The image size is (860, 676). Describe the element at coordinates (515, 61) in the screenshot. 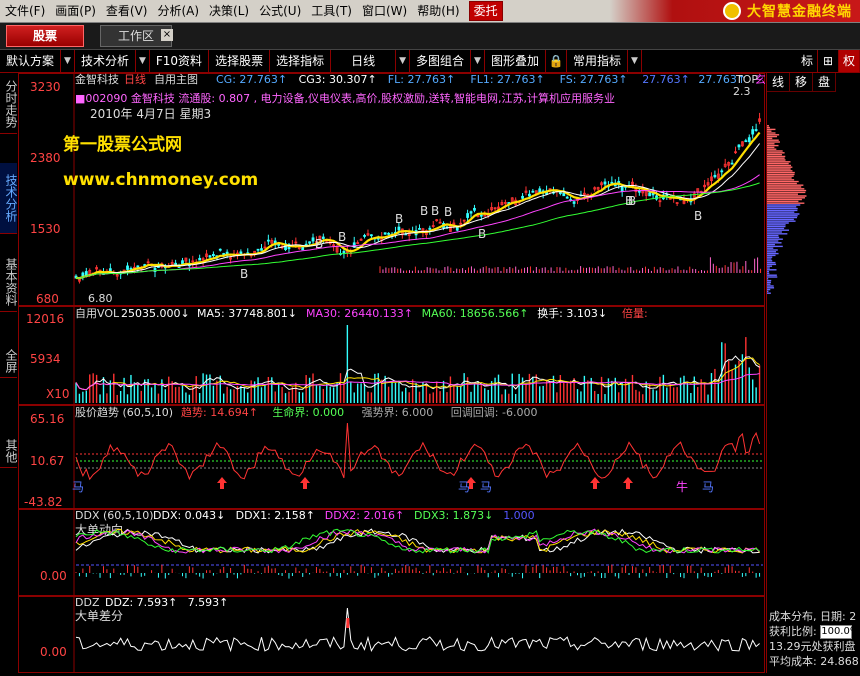

I see `overlay-button: 图形叠加` at that location.